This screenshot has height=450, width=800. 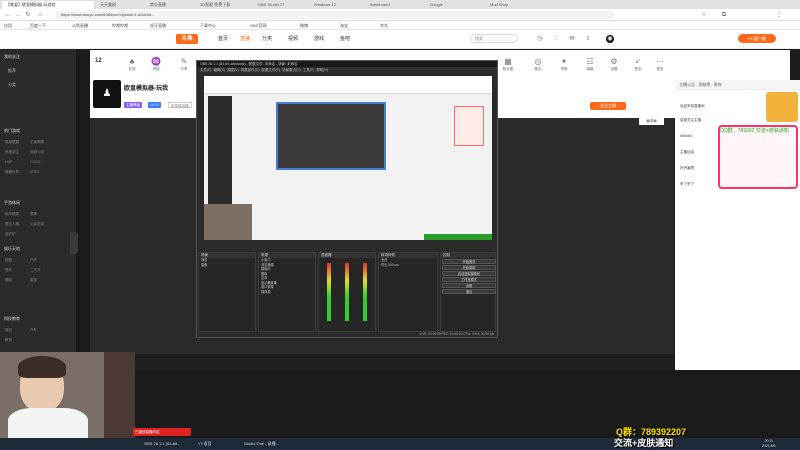 What do you see at coordinates (172, 5) in the screenshot?
I see `browser-tab: 商业直播` at bounding box center [172, 5].